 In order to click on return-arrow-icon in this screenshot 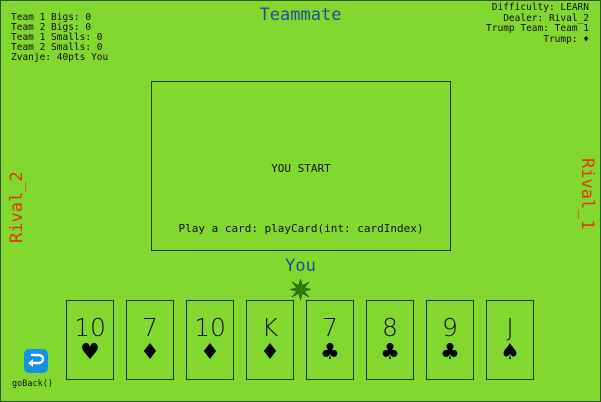, I will do `click(36, 360)`.